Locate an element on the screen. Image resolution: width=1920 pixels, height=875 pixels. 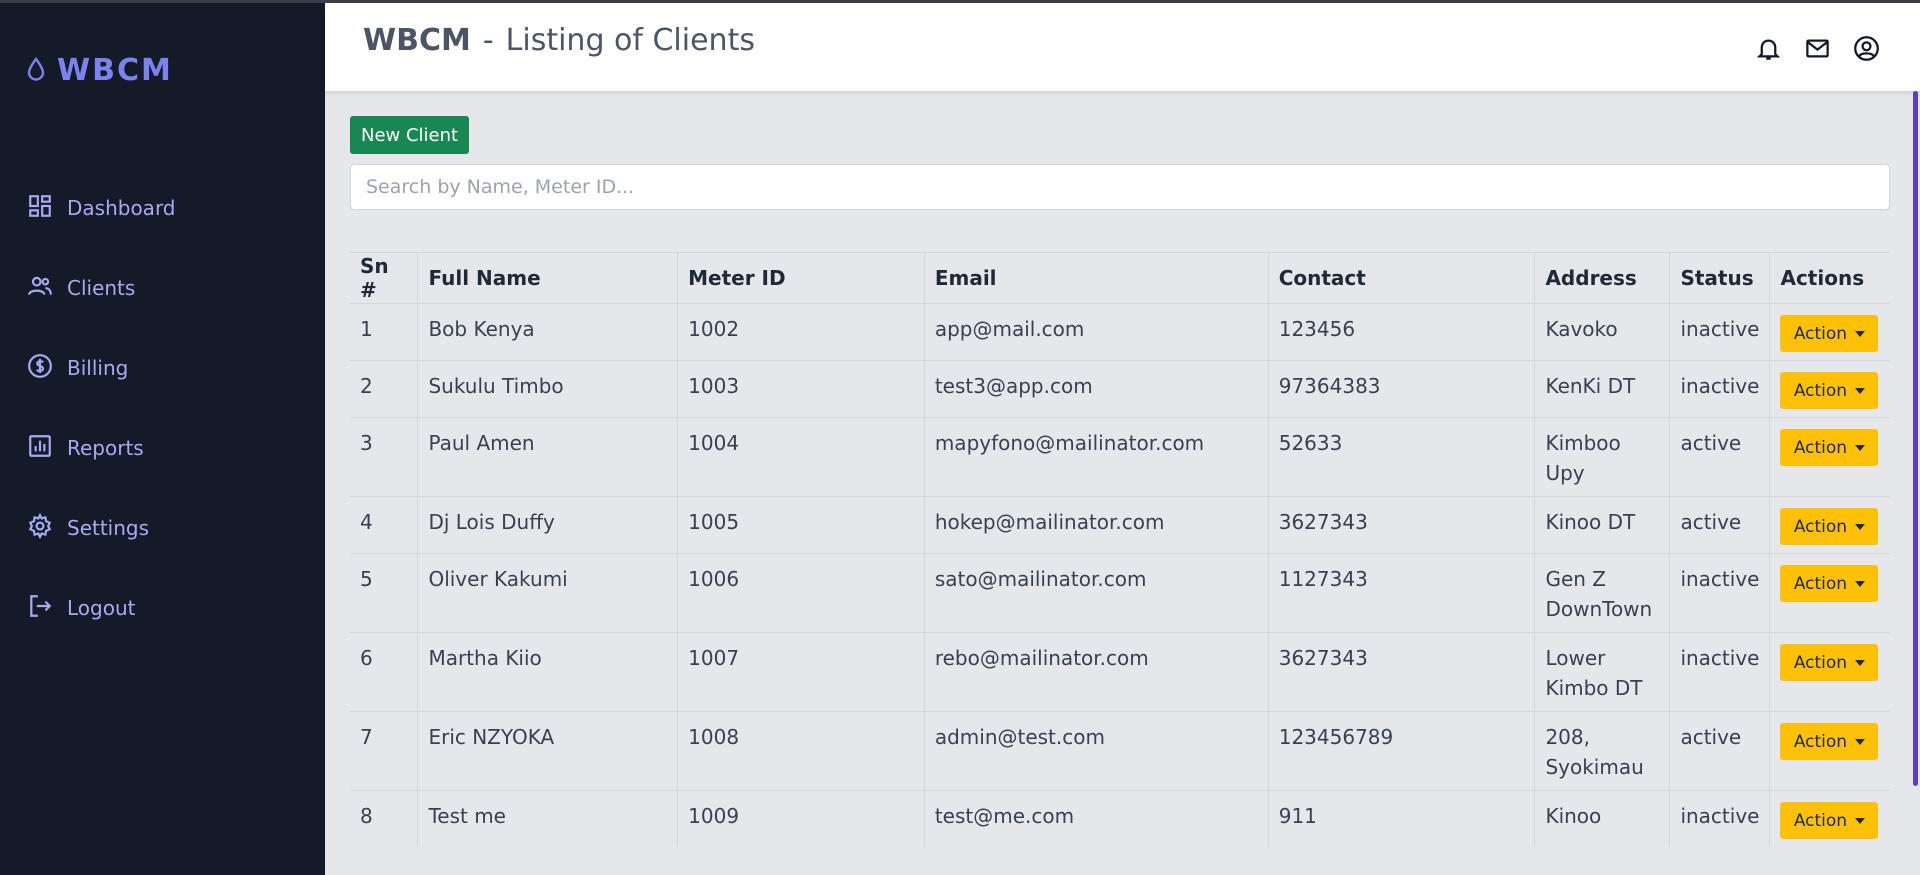
sidebar-item-clients: Clients is located at coordinates (162, 288).